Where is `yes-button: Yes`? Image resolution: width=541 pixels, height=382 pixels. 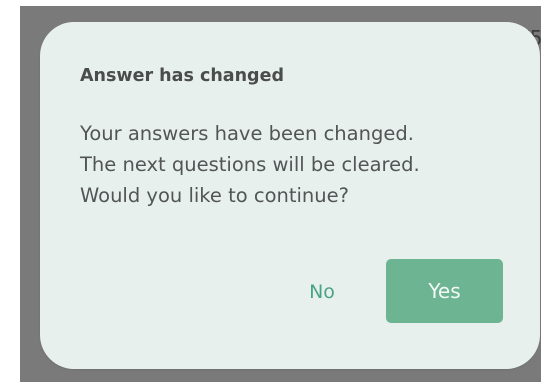
yes-button: Yes is located at coordinates (444, 291).